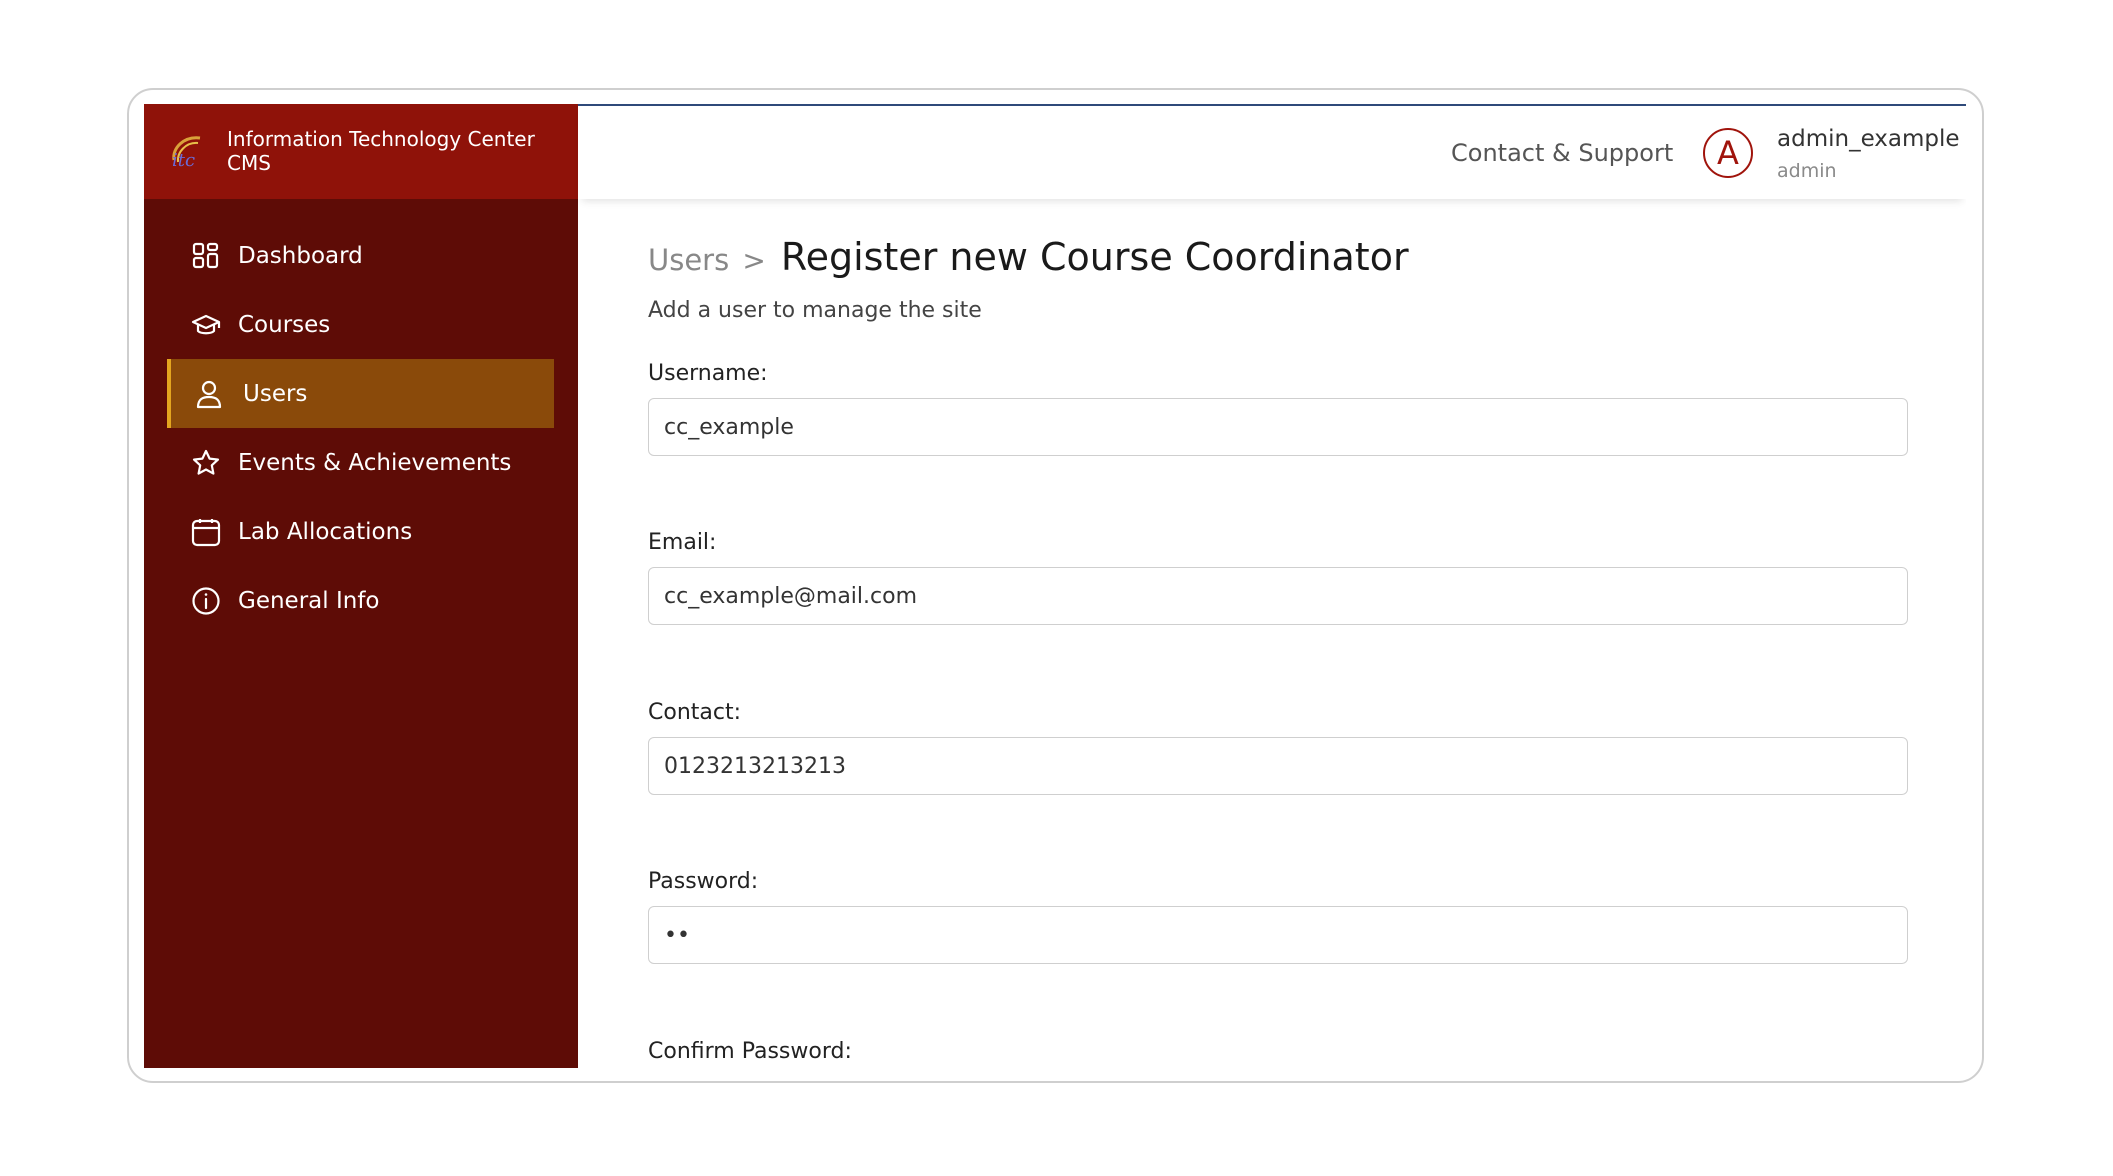  I want to click on contact-support-link: Contact & Support, so click(1562, 153).